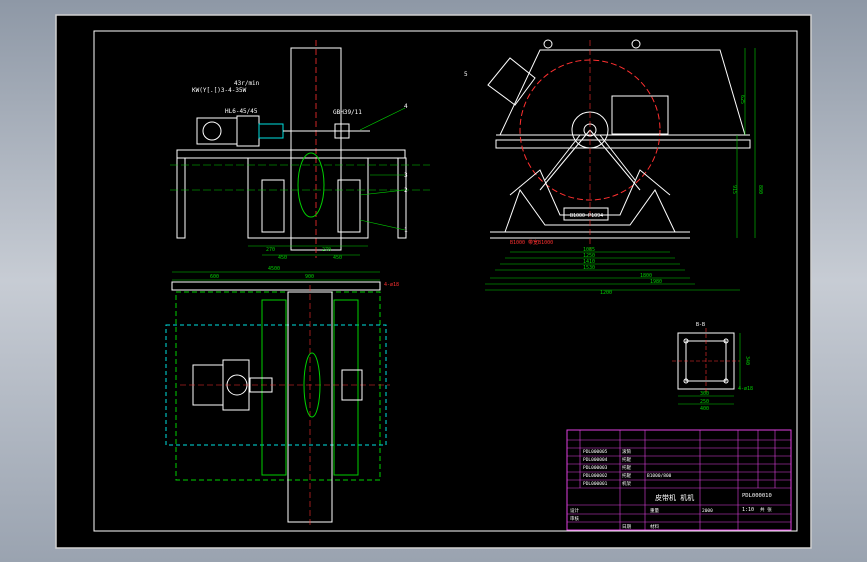 The image size is (867, 562). What do you see at coordinates (626, 467) in the screenshot?
I see `bom-row-3-name: 托辊` at bounding box center [626, 467].